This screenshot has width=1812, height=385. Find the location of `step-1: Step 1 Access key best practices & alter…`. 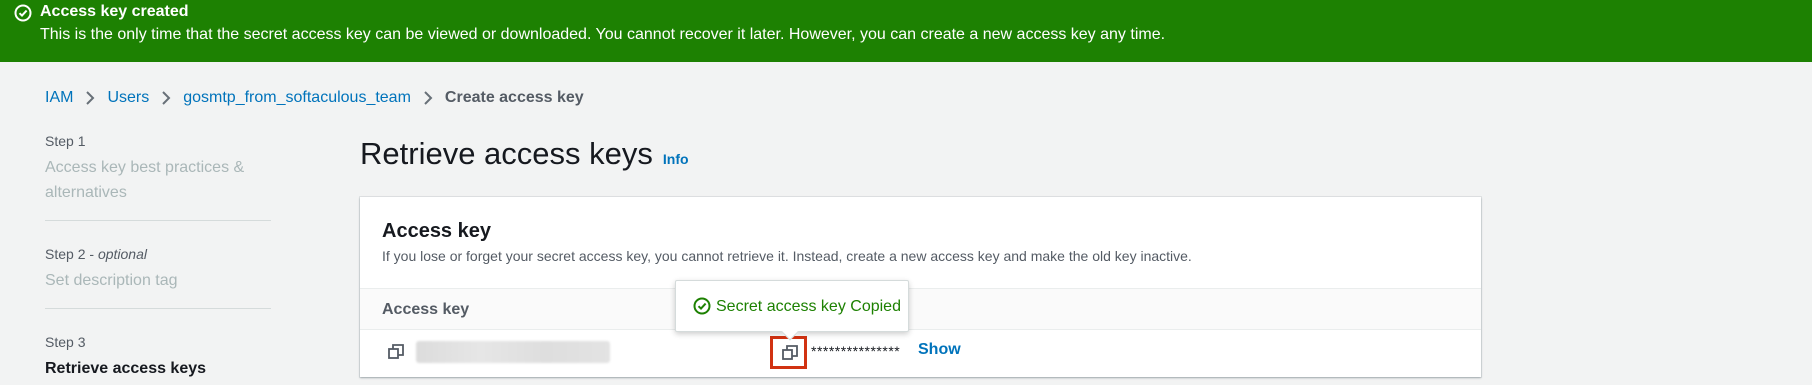

step-1: Step 1 Access key best practices & alter… is located at coordinates (158, 168).